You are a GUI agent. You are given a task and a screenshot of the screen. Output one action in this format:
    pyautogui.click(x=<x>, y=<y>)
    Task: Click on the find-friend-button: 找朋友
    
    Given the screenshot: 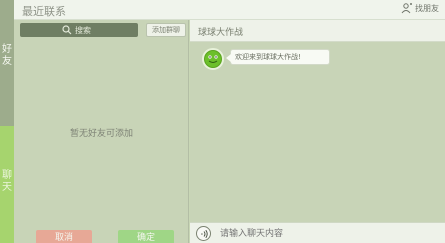 What is the action you would take?
    pyautogui.click(x=420, y=8)
    